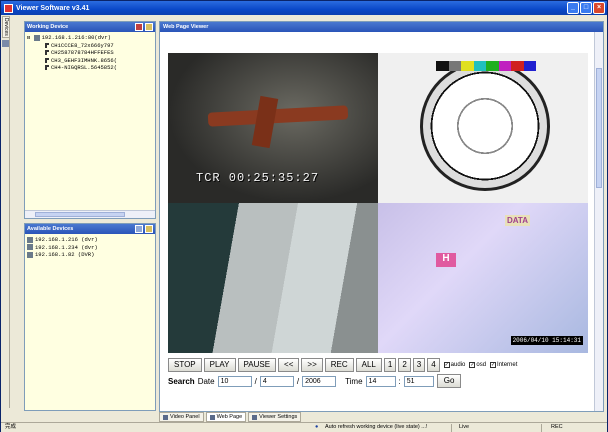  I want to click on filter-icon, so click(139, 229).